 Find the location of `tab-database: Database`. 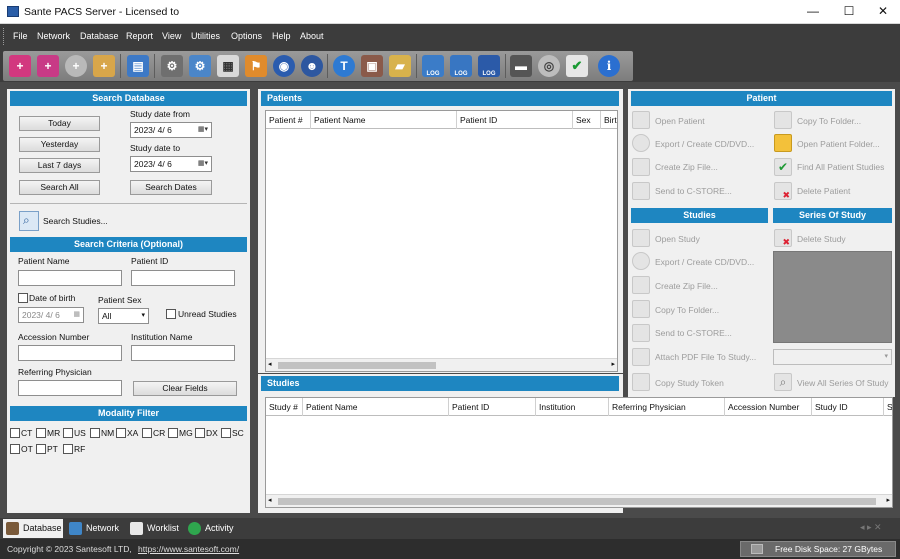

tab-database: Database is located at coordinates (33, 528).